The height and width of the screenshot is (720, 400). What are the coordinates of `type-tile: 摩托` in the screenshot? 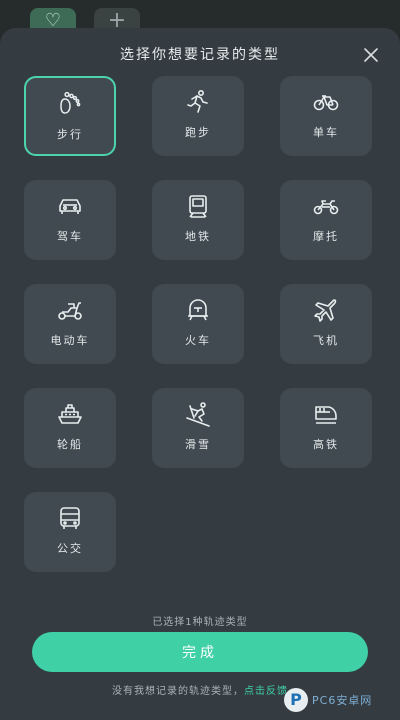 It's located at (326, 220).